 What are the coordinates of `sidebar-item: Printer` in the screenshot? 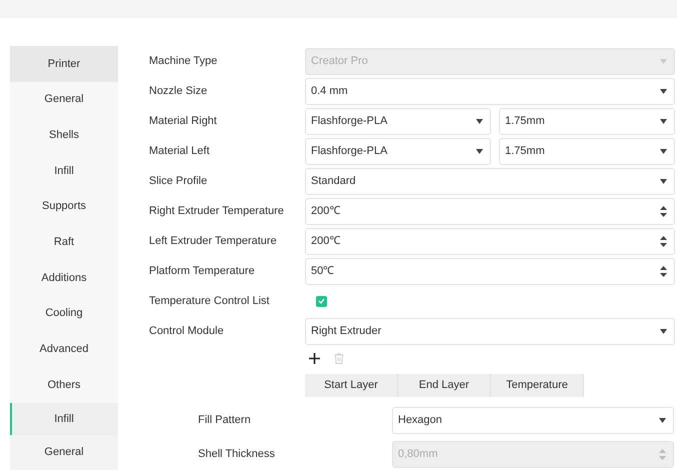 It's located at (64, 64).